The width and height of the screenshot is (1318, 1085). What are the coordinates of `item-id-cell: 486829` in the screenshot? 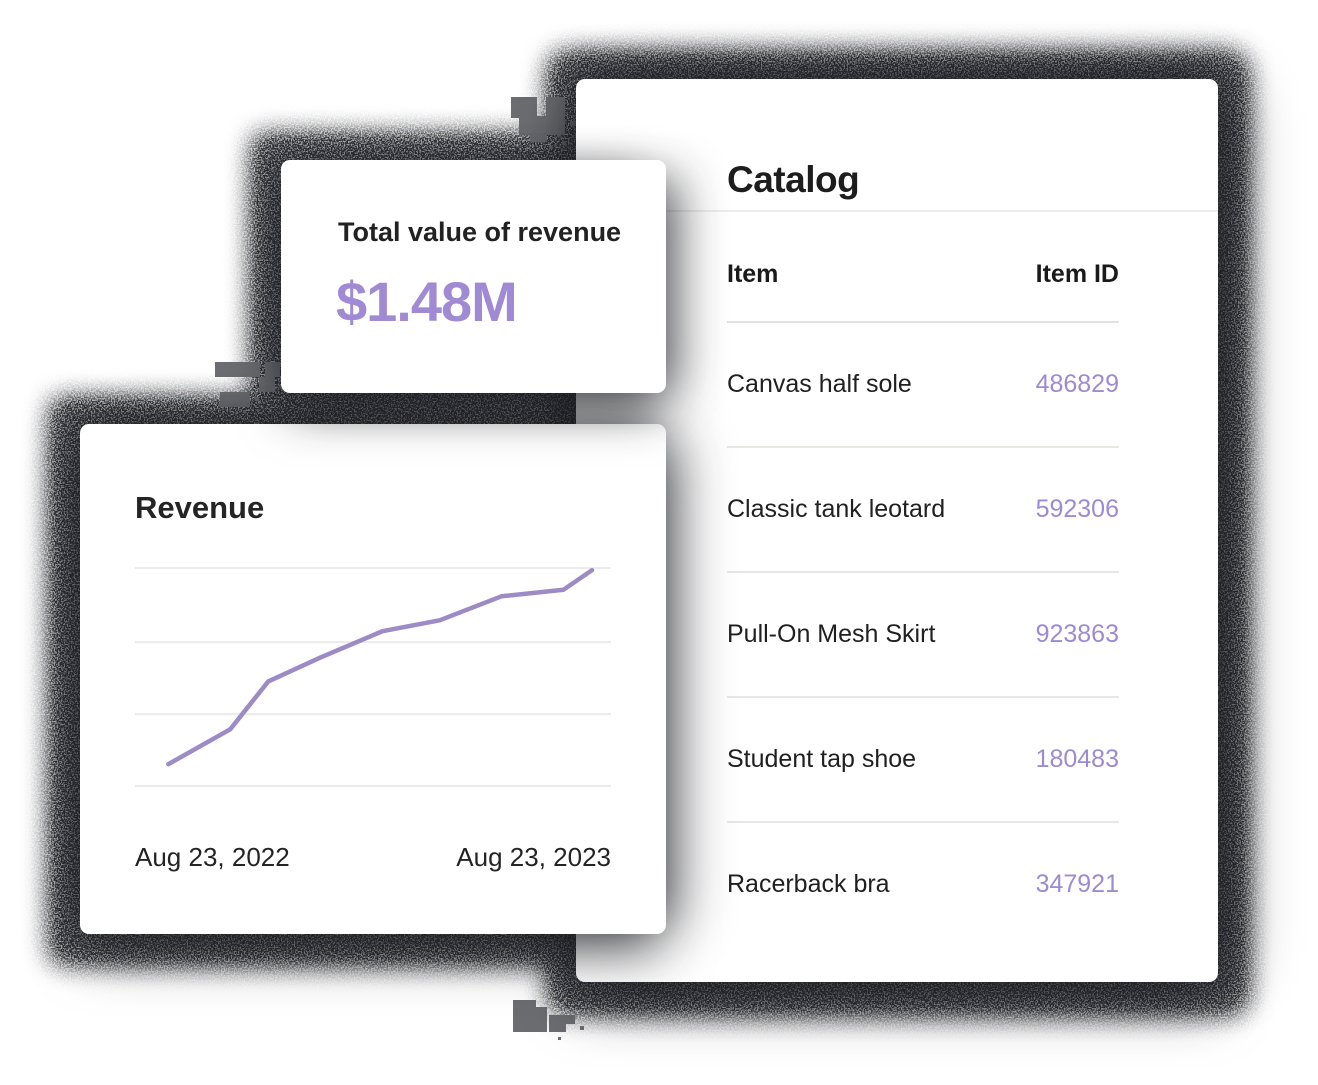 It's located at (1077, 384).